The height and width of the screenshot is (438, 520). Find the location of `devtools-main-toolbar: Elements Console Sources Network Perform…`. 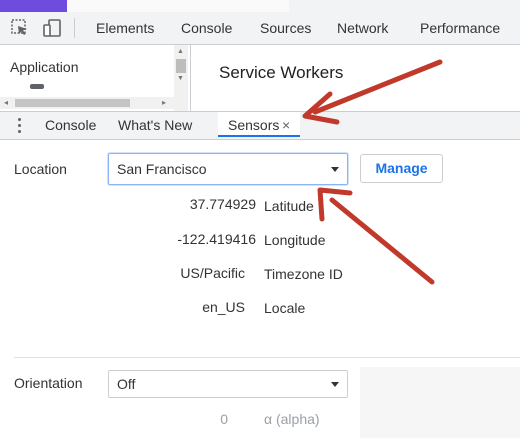

devtools-main-toolbar: Elements Console Sources Network Perform… is located at coordinates (260, 28).